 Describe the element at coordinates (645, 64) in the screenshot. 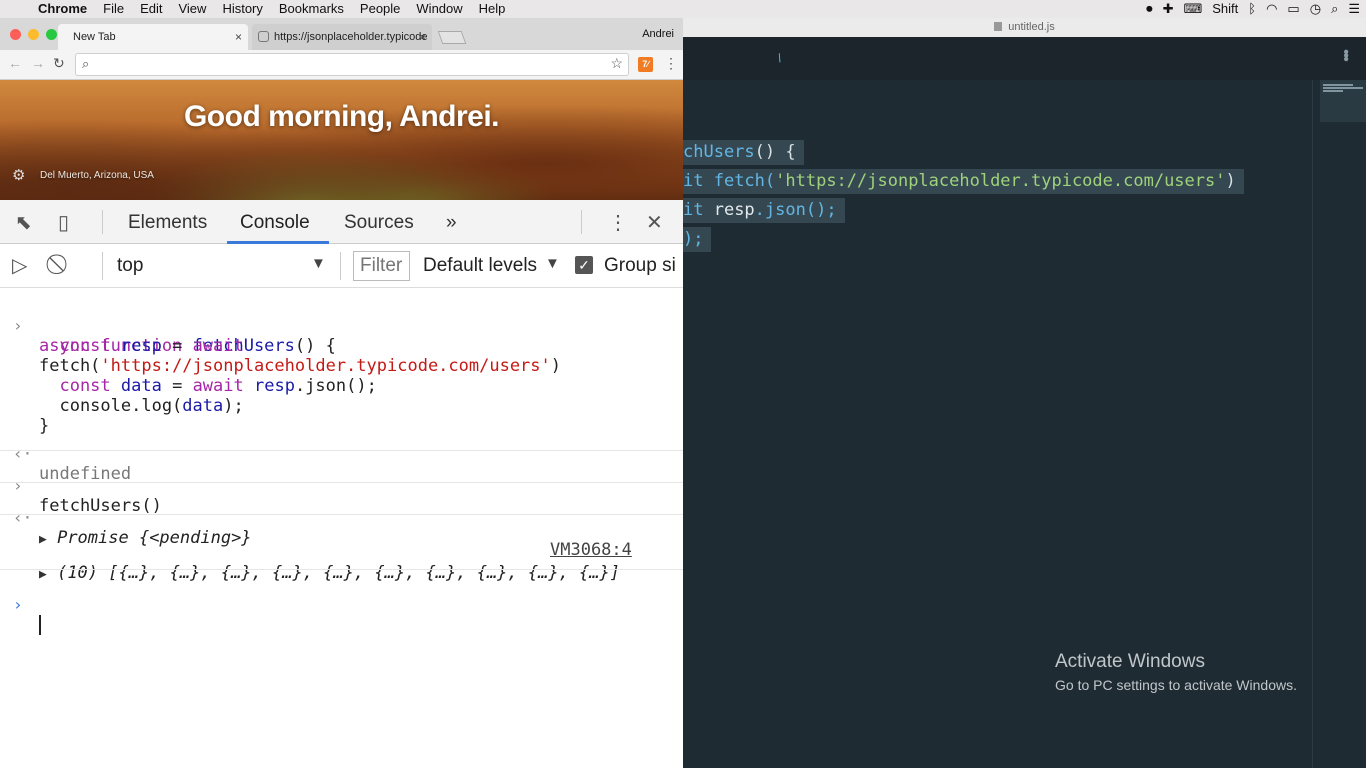

I see `extension-icon: 7∕` at that location.